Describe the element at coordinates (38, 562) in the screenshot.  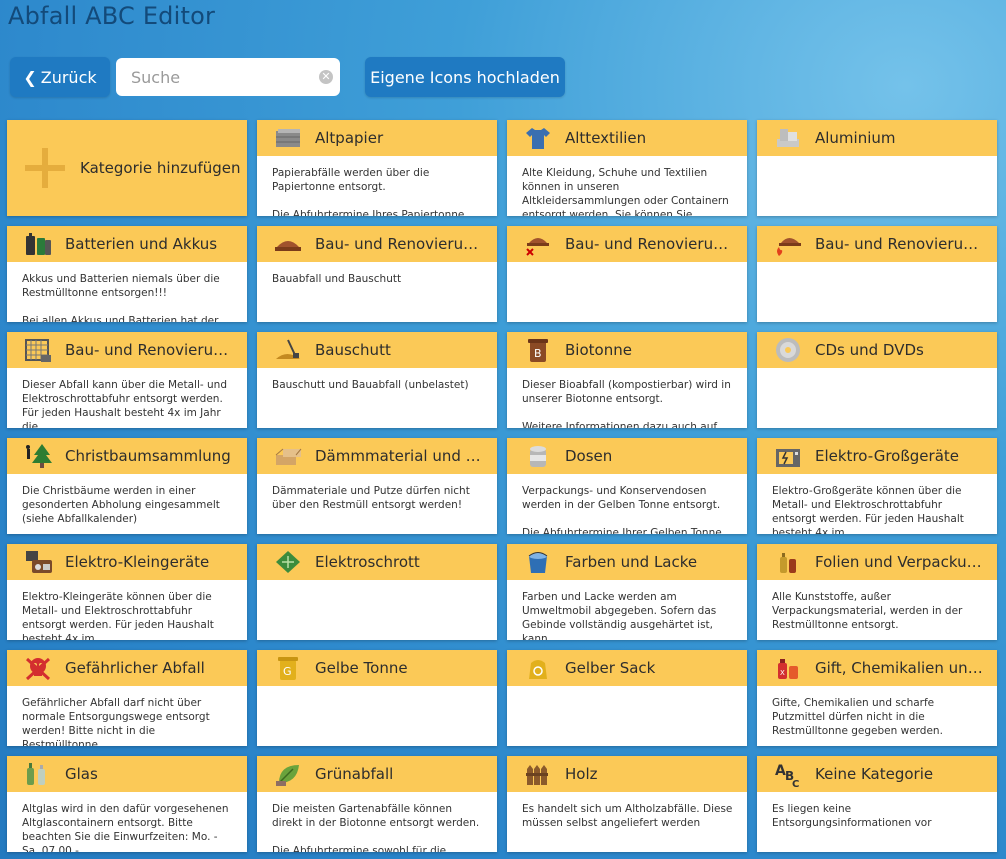
I see `radio-icon` at that location.